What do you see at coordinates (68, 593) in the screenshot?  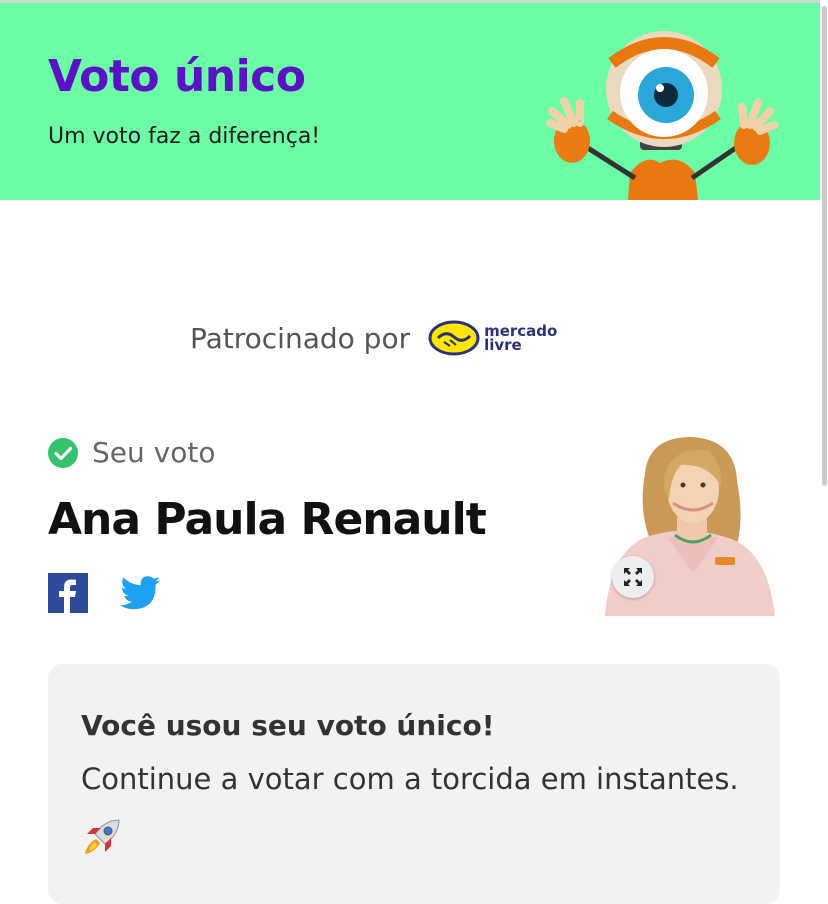 I see `facebook-icon` at bounding box center [68, 593].